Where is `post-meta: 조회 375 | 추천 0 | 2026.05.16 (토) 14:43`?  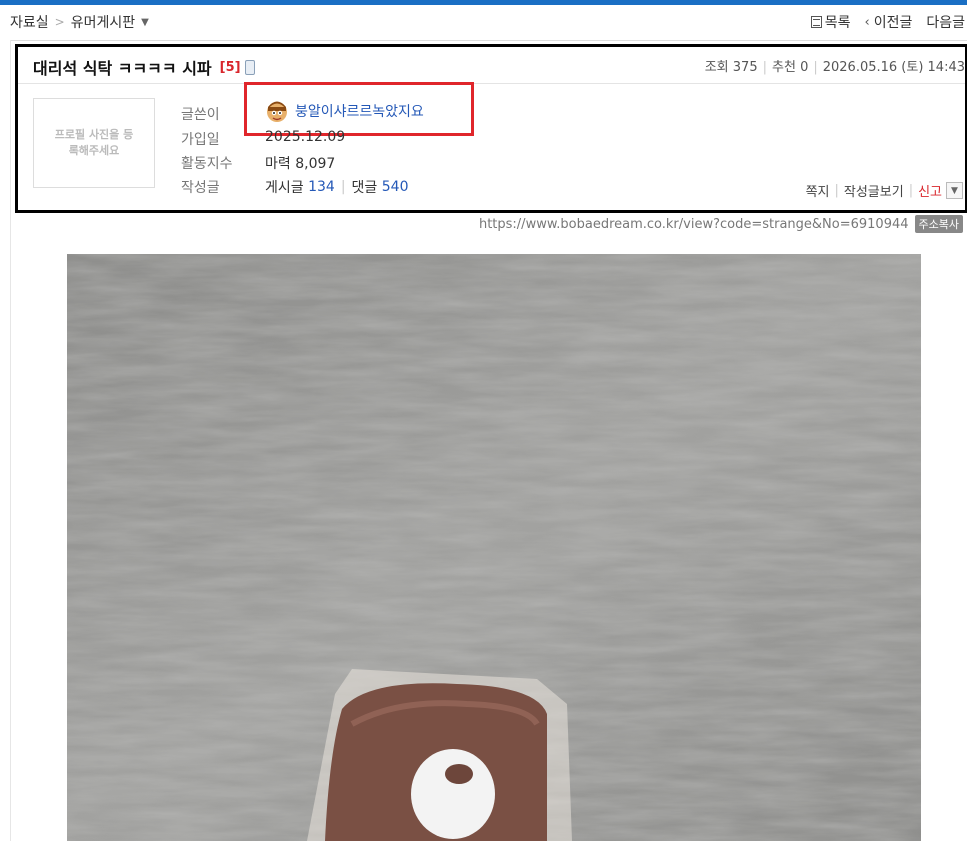
post-meta: 조회 375 | 추천 0 | 2026.05.16 (토) 14:43 is located at coordinates (834, 67).